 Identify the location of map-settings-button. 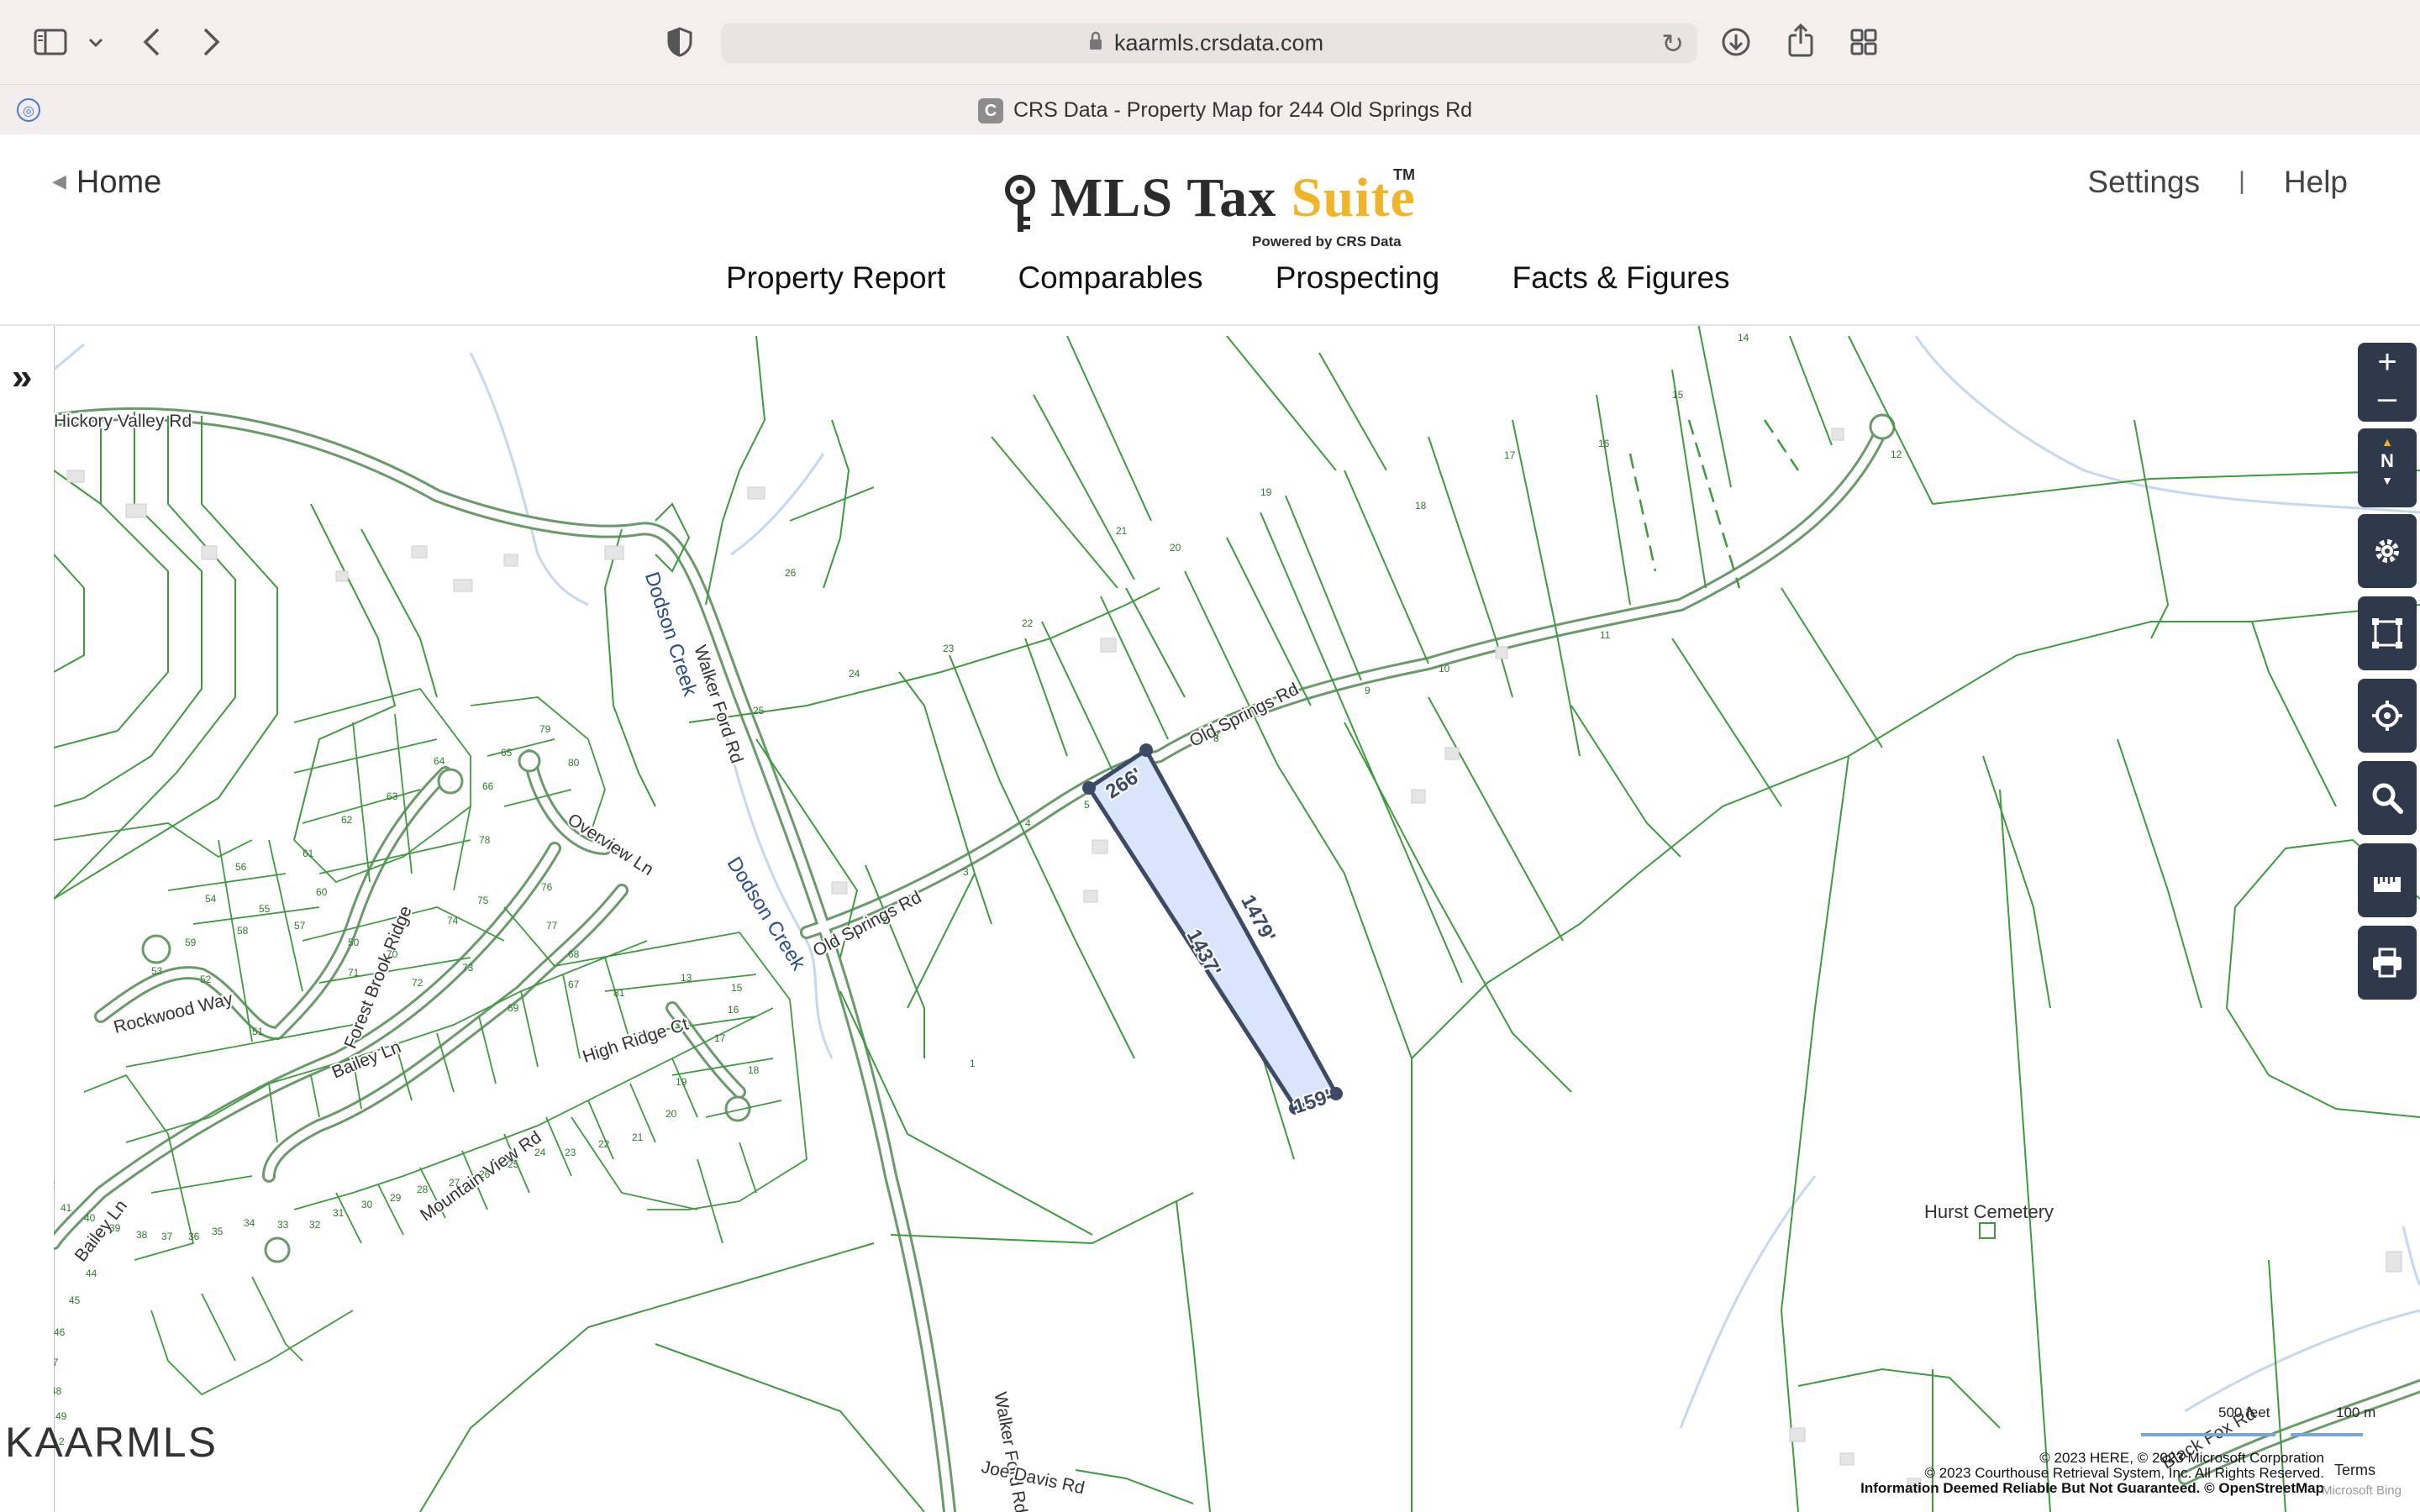
(2388, 551).